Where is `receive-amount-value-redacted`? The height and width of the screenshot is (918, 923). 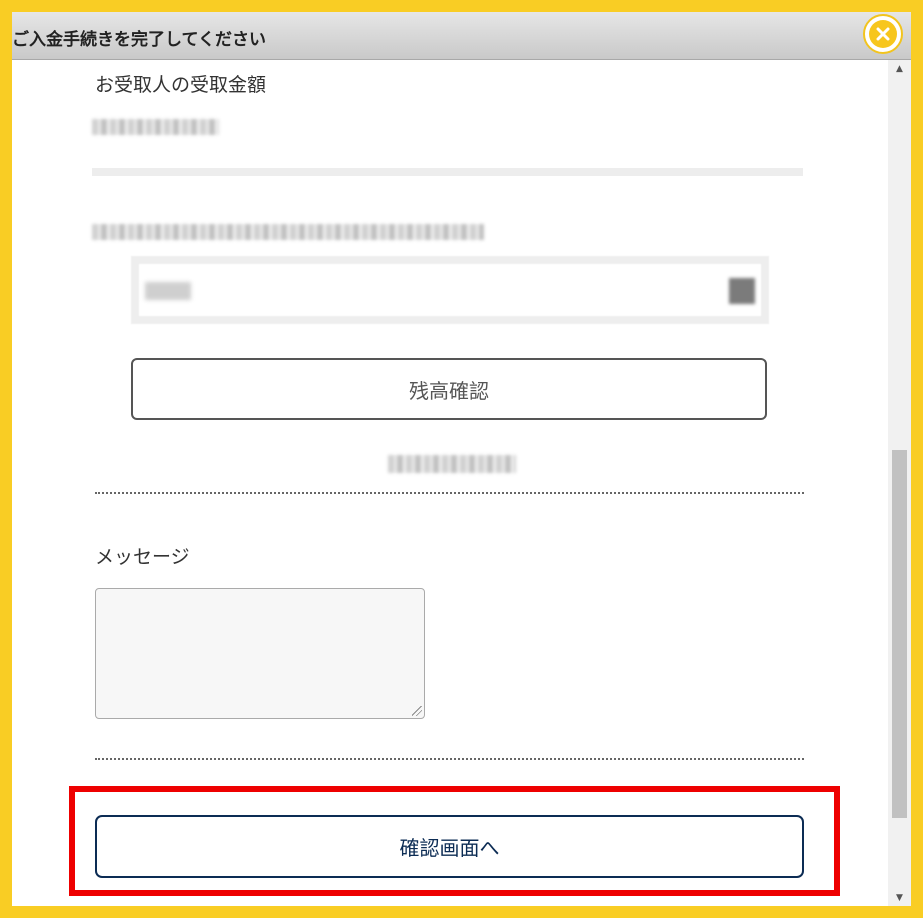 receive-amount-value-redacted is located at coordinates (155, 127).